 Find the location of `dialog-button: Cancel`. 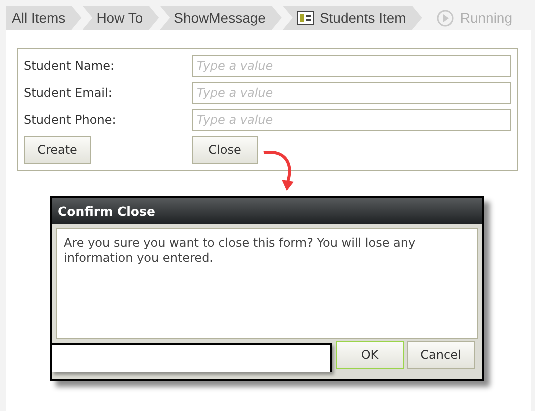

dialog-button: Cancel is located at coordinates (441, 355).